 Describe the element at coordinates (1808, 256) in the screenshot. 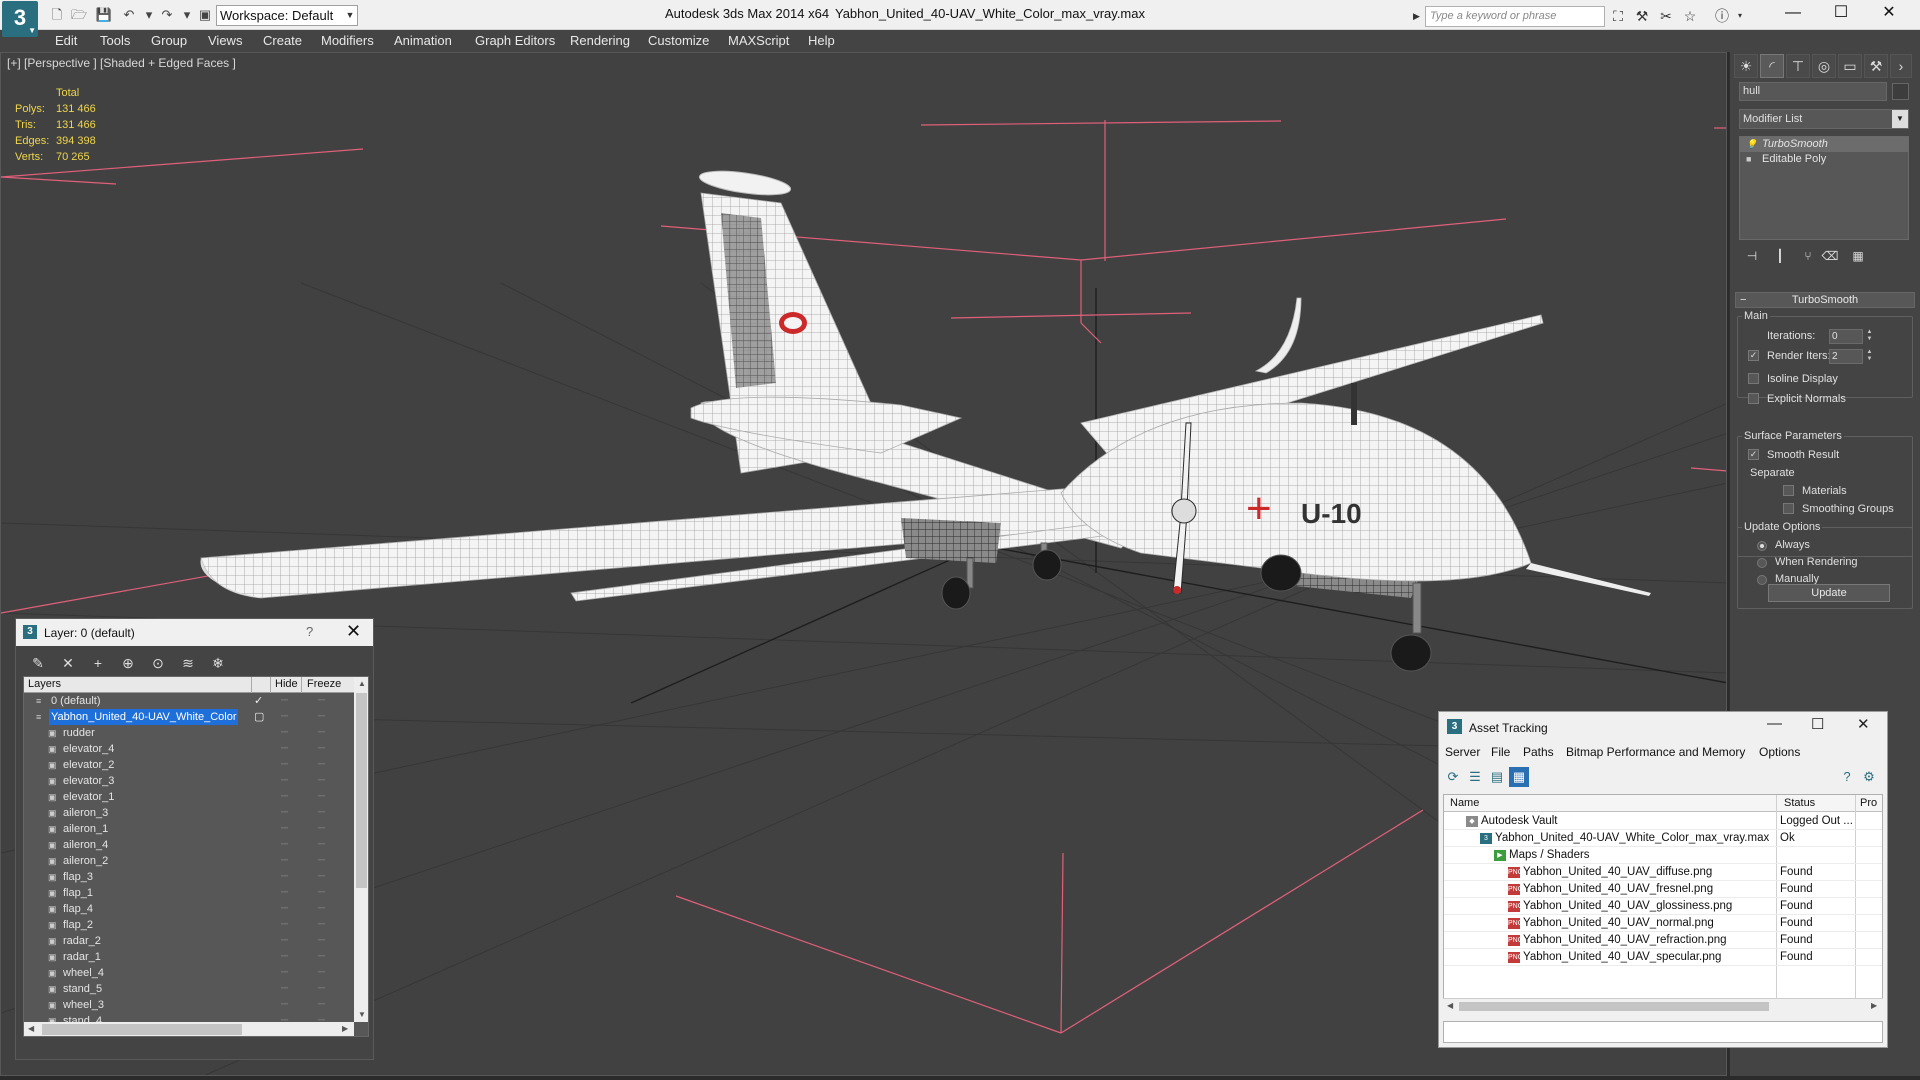

I see `make-unique-icon: ⑂` at that location.